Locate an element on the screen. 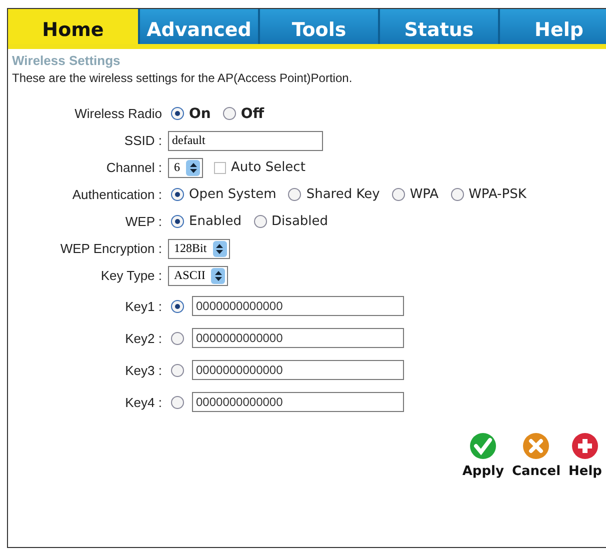 The height and width of the screenshot is (553, 606). option-label: WPA is located at coordinates (424, 194).